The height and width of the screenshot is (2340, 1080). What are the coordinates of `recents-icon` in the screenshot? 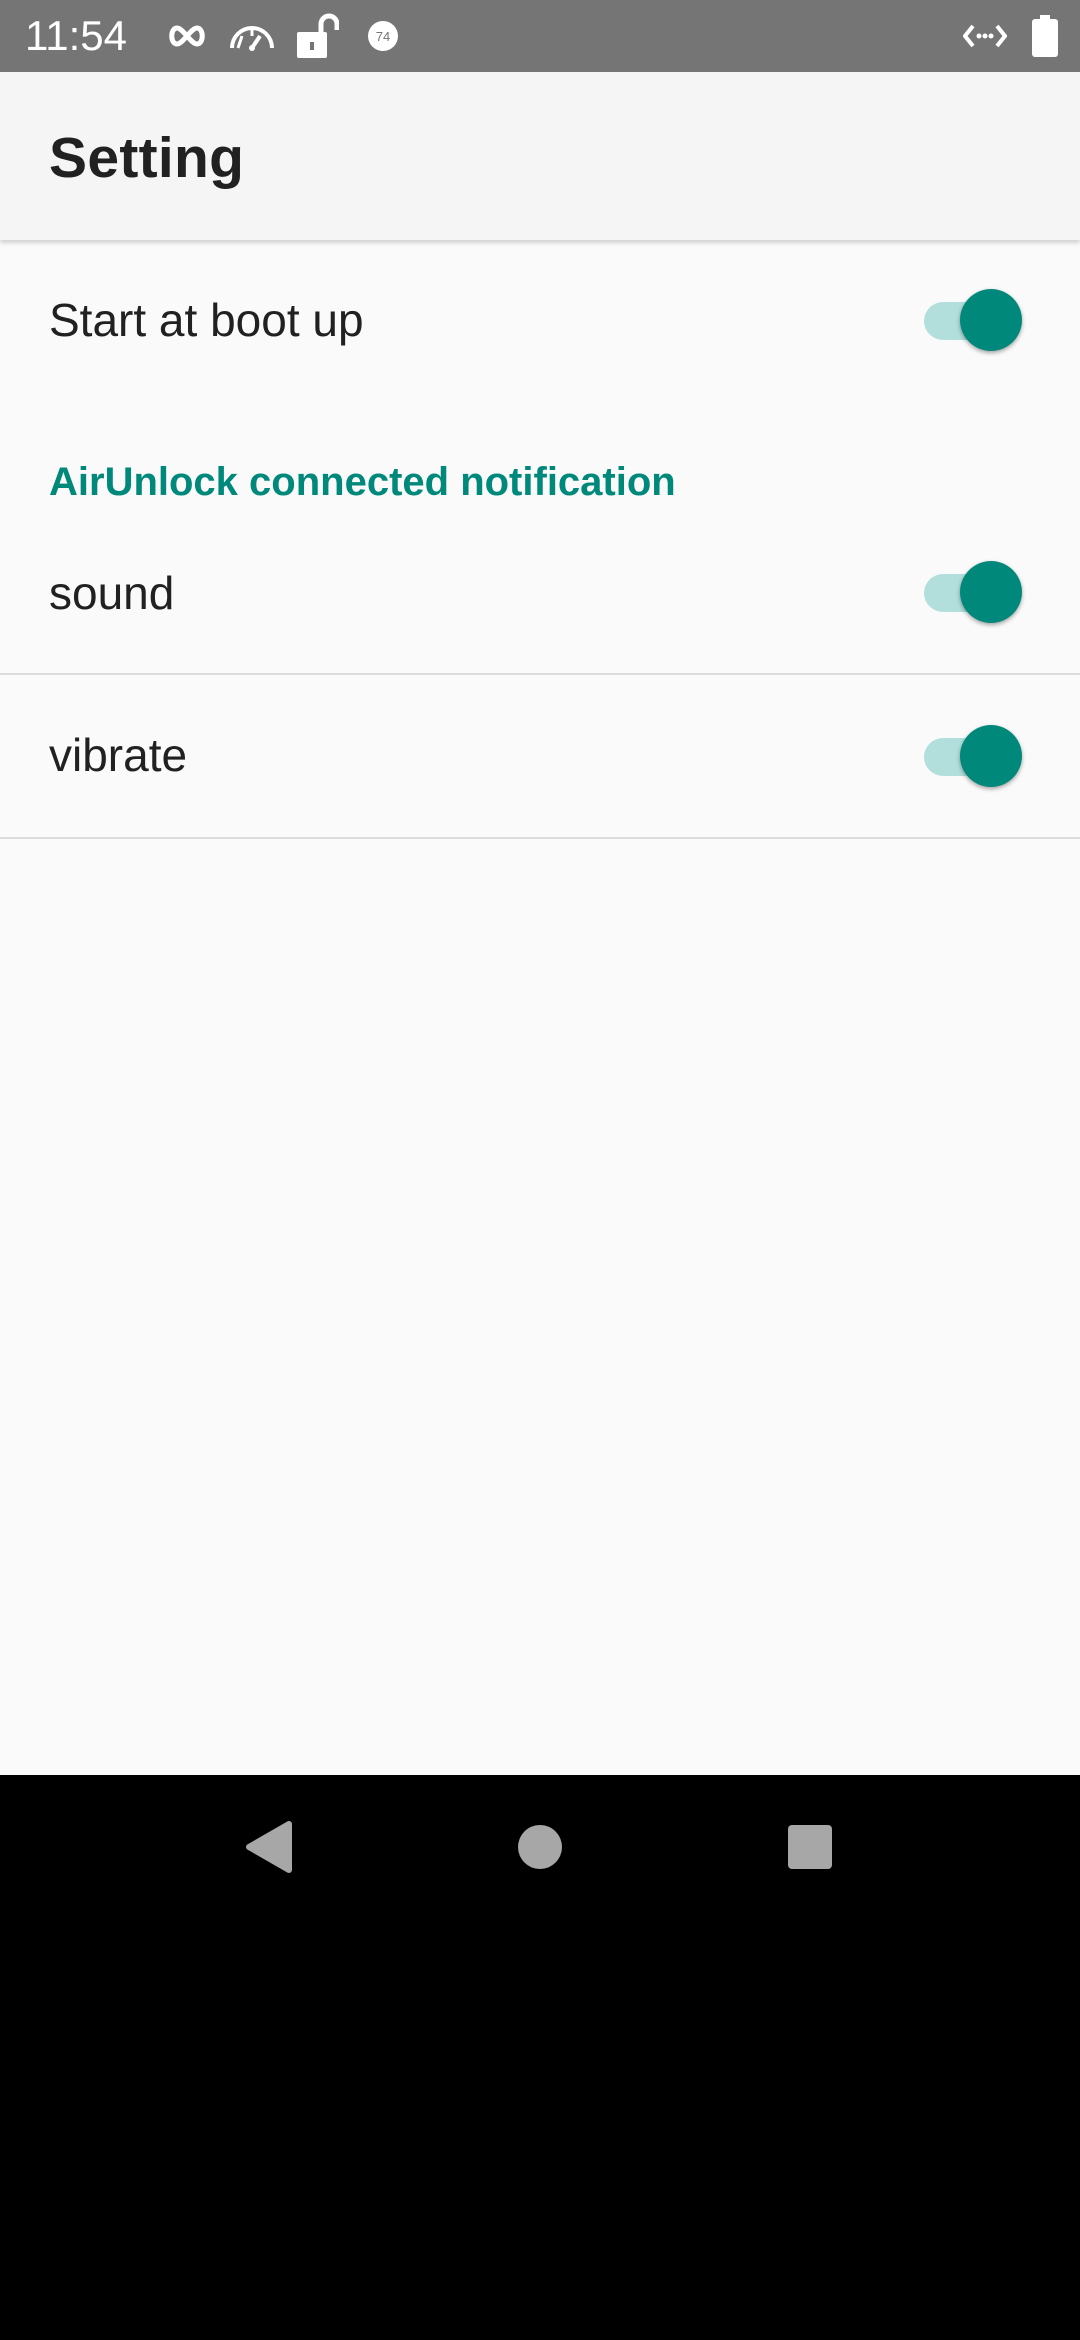 It's located at (810, 1847).